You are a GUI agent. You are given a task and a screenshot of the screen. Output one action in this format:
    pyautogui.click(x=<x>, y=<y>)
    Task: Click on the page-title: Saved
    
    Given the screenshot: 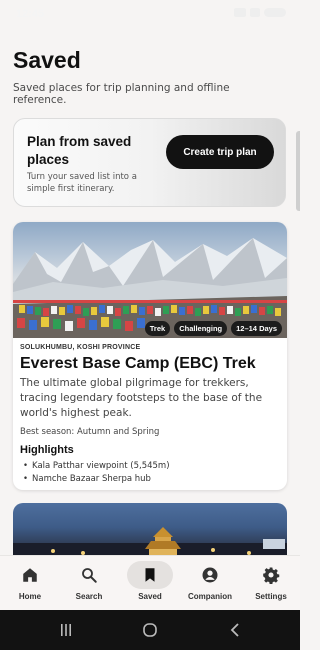 What is the action you would take?
    pyautogui.click(x=47, y=60)
    